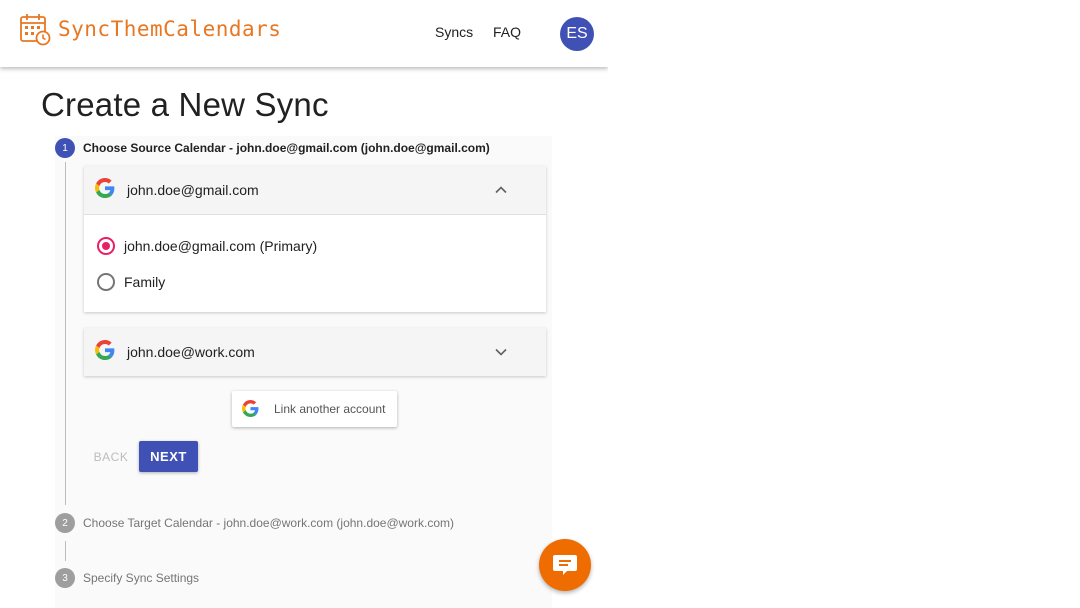 This screenshot has height=608, width=1080. What do you see at coordinates (191, 352) in the screenshot?
I see `account-name: john.doe@work.com` at bounding box center [191, 352].